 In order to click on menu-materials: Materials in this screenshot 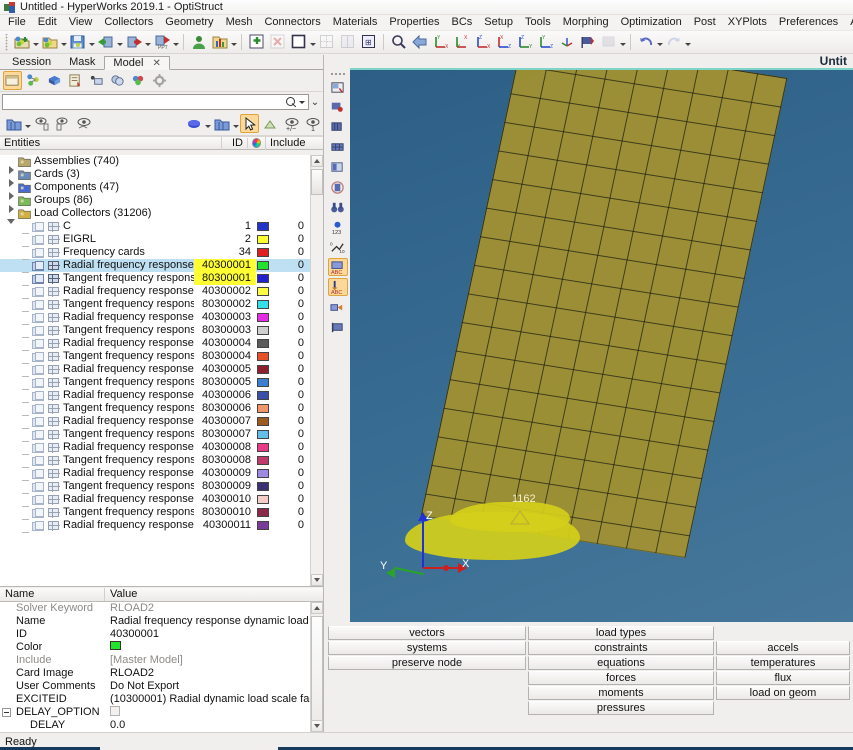, I will do `click(355, 22)`.